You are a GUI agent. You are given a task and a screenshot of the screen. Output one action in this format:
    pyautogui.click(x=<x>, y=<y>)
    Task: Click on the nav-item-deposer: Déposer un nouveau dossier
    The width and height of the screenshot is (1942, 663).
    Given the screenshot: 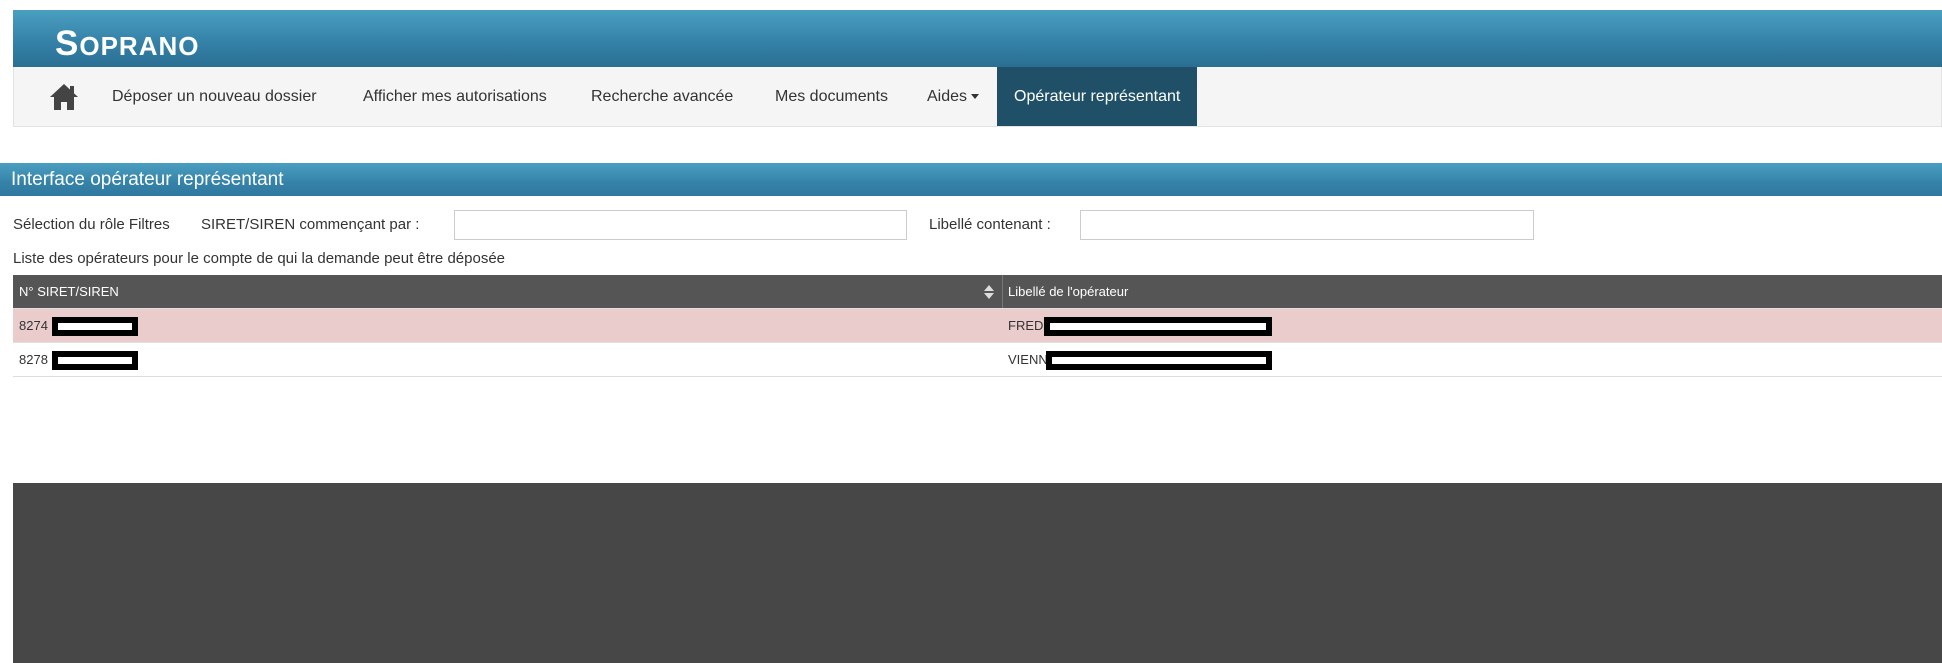 What is the action you would take?
    pyautogui.click(x=214, y=96)
    